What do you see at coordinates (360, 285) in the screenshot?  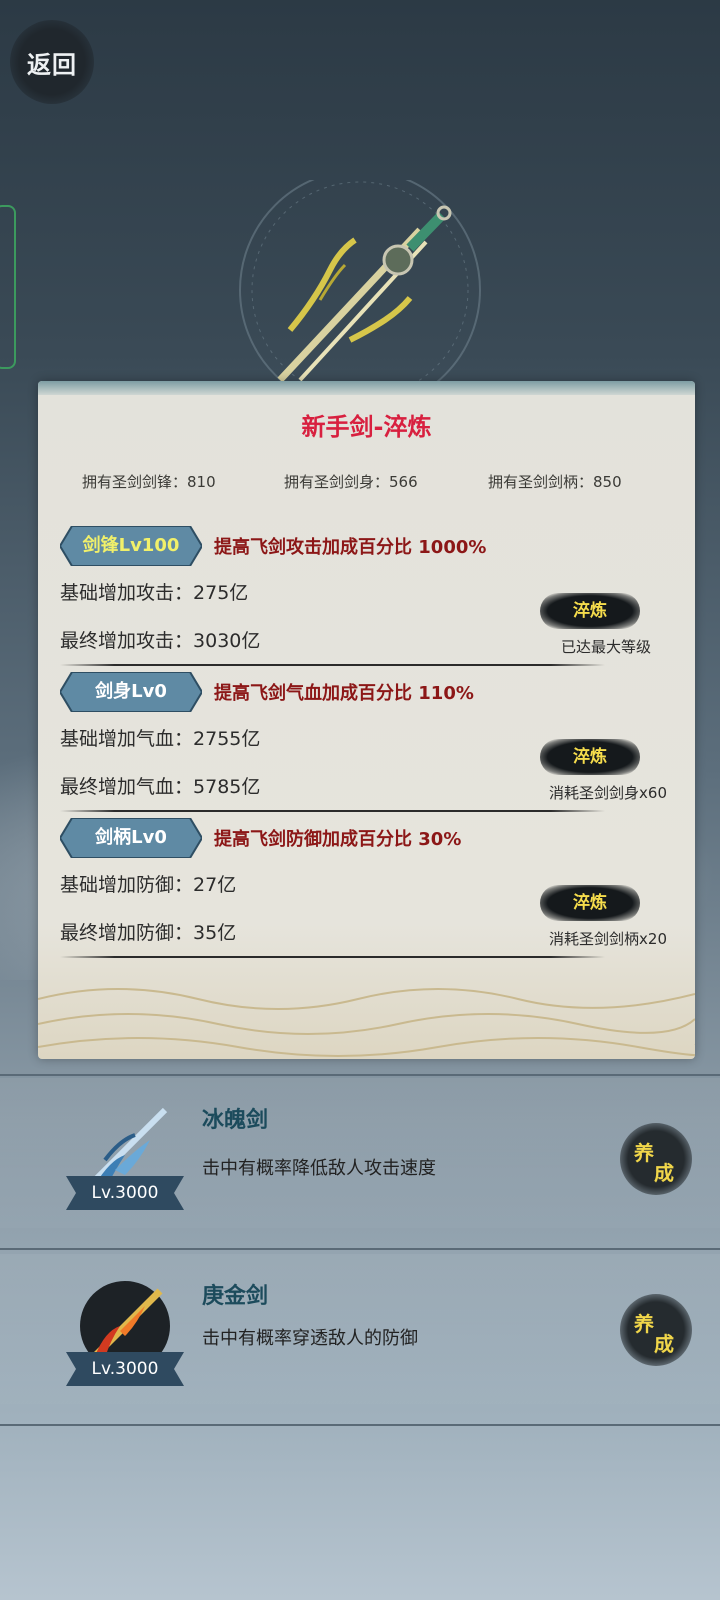 I see `novice-sword-icon` at bounding box center [360, 285].